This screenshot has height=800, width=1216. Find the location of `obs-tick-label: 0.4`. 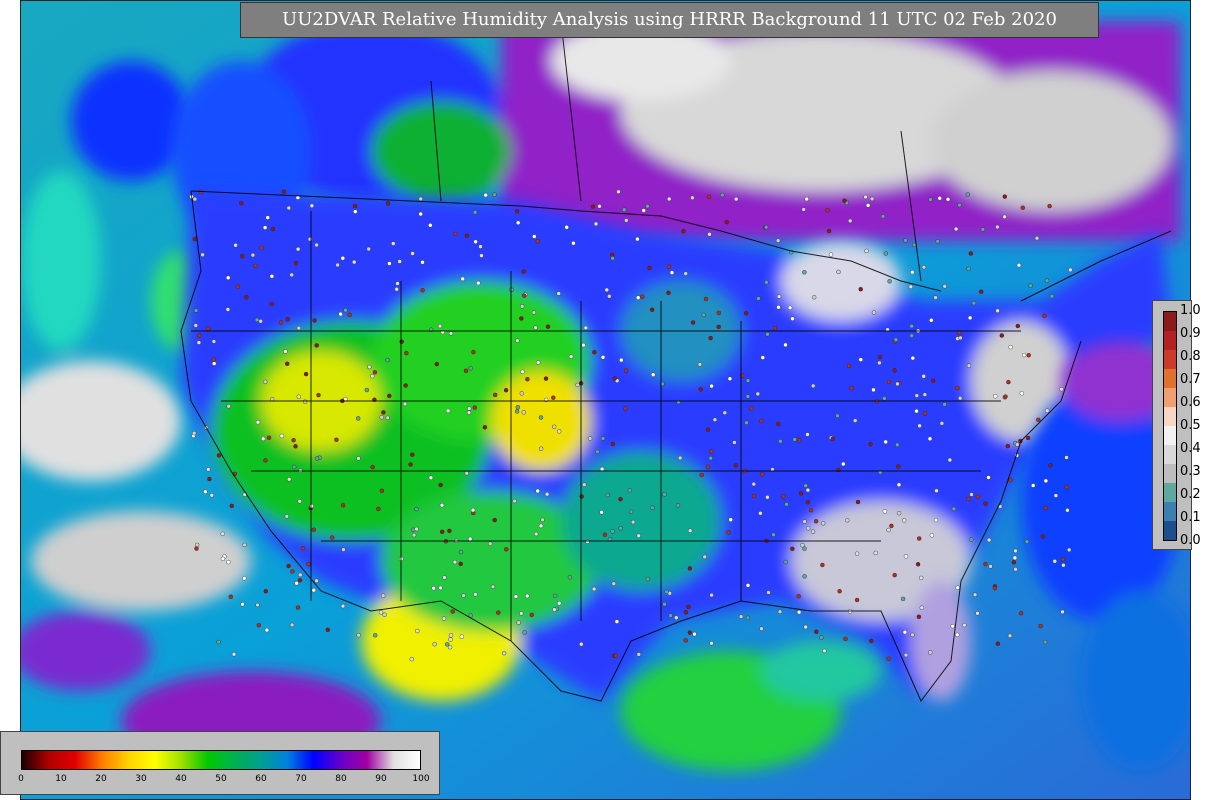

obs-tick-label: 0.4 is located at coordinates (1190, 448).